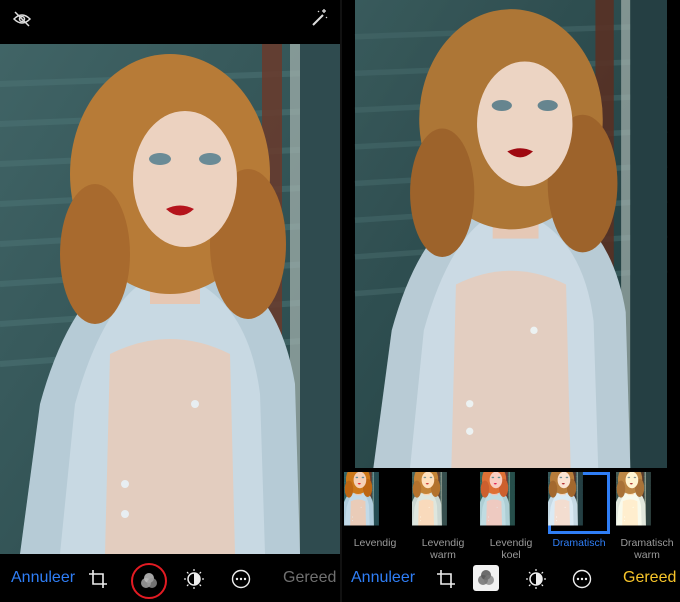 Image resolution: width=680 pixels, height=602 pixels. I want to click on filter-thumbnail-selected, so click(579, 503).